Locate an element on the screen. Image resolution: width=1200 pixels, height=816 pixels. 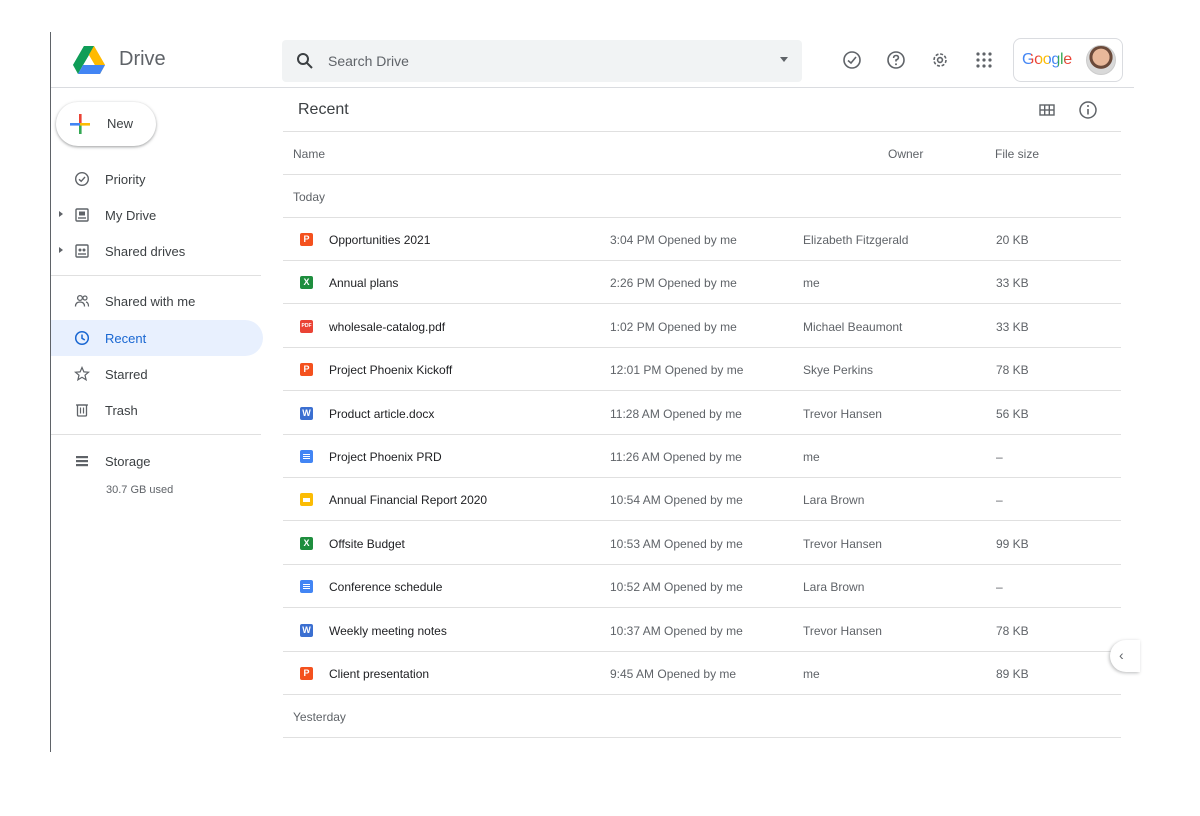
sidebar-item-label: Storage is located at coordinates (128, 461).